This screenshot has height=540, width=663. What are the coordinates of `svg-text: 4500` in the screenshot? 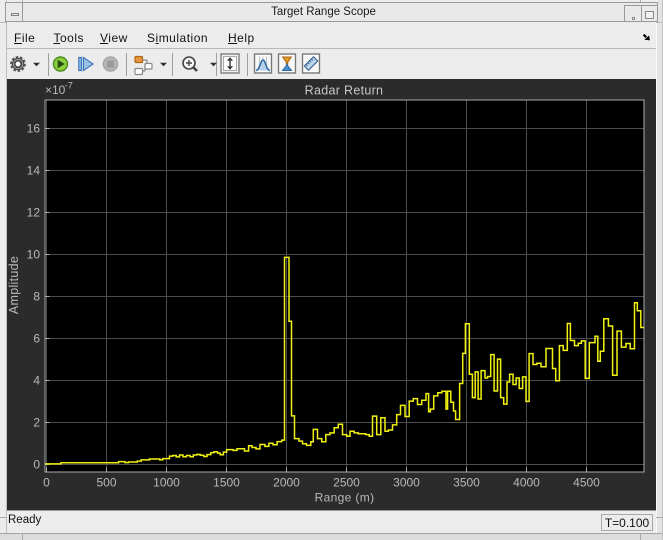 It's located at (586, 483).